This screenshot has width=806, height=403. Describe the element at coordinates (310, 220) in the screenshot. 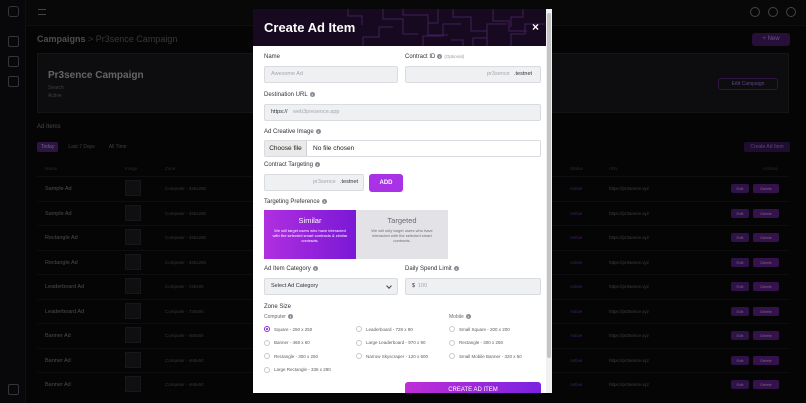

I see `similar-title: Similar` at that location.